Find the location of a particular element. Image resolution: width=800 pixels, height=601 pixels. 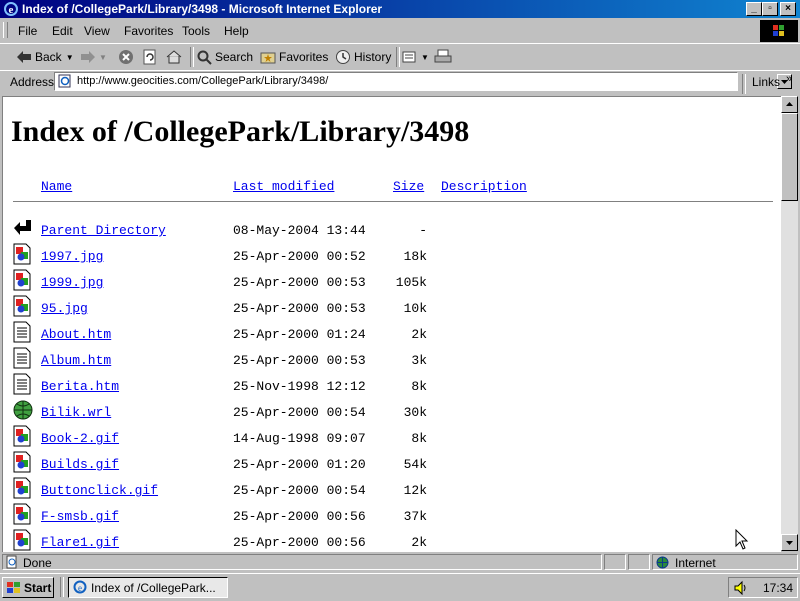

ie-logo-icon: e is located at coordinates (11, 9).